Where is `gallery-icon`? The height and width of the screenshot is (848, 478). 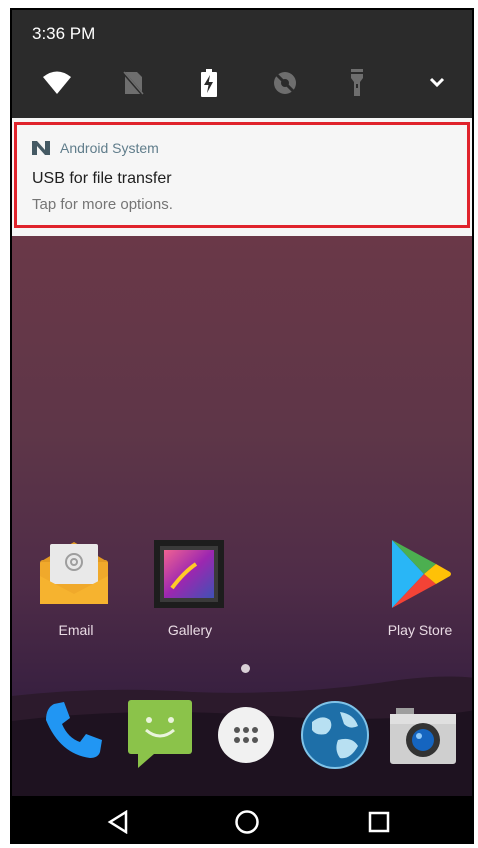 gallery-icon is located at coordinates (189, 574).